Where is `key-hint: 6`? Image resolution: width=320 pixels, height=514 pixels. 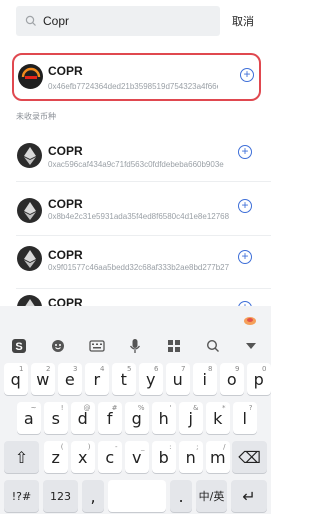 key-hint: 6 is located at coordinates (156, 369).